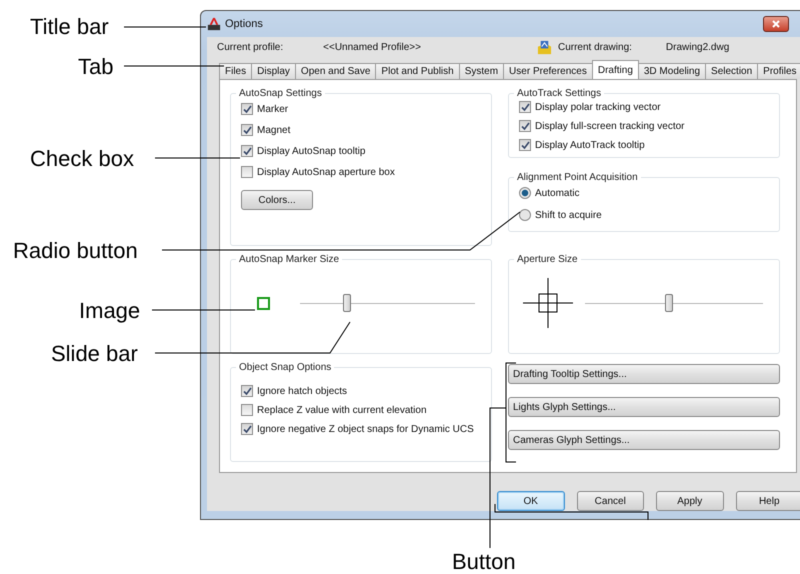 This screenshot has width=800, height=574. Describe the element at coordinates (548, 71) in the screenshot. I see `tab: User Preferences` at that location.